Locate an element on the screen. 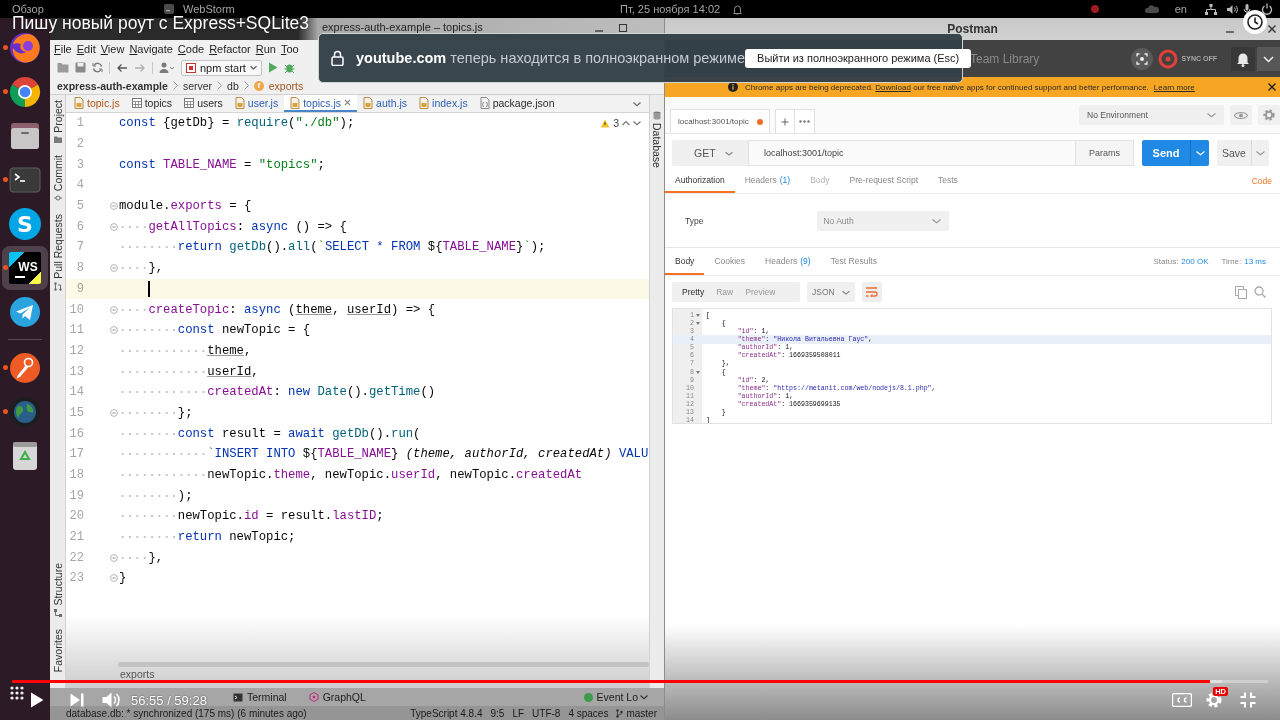  volume-icon is located at coordinates (1233, 9).